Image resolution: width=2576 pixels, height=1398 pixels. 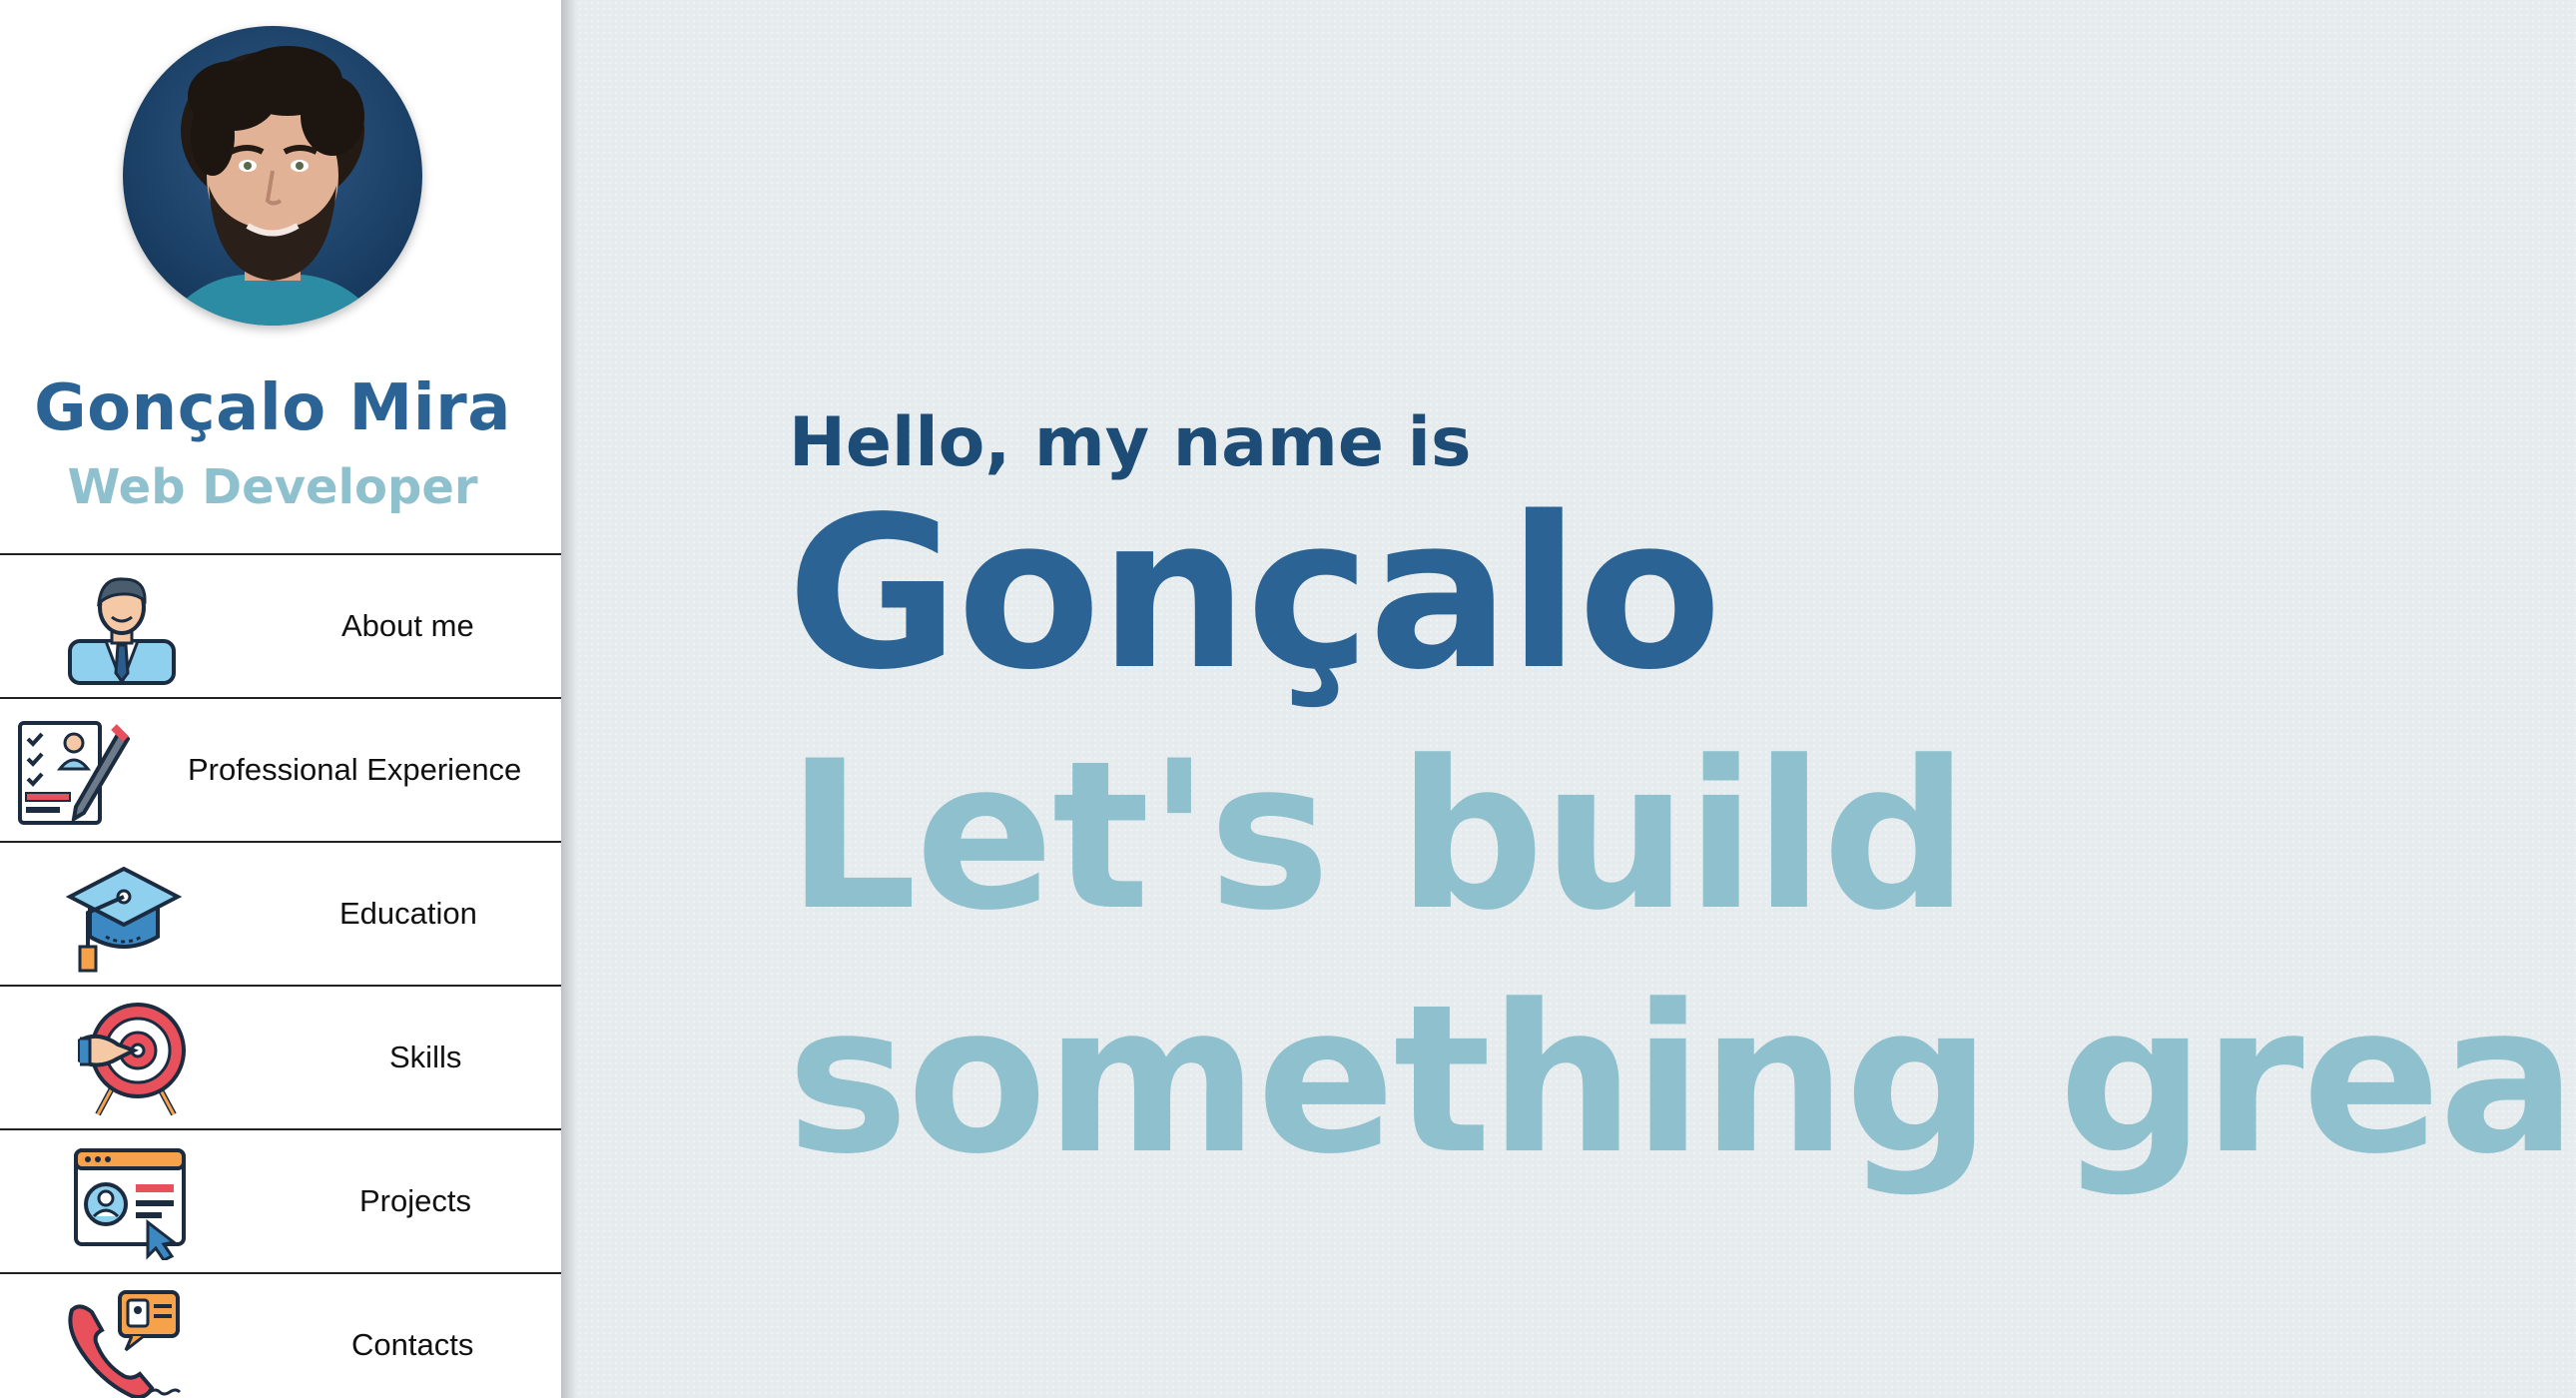 What do you see at coordinates (425, 1057) in the screenshot?
I see `nav-label-skills: Skills` at bounding box center [425, 1057].